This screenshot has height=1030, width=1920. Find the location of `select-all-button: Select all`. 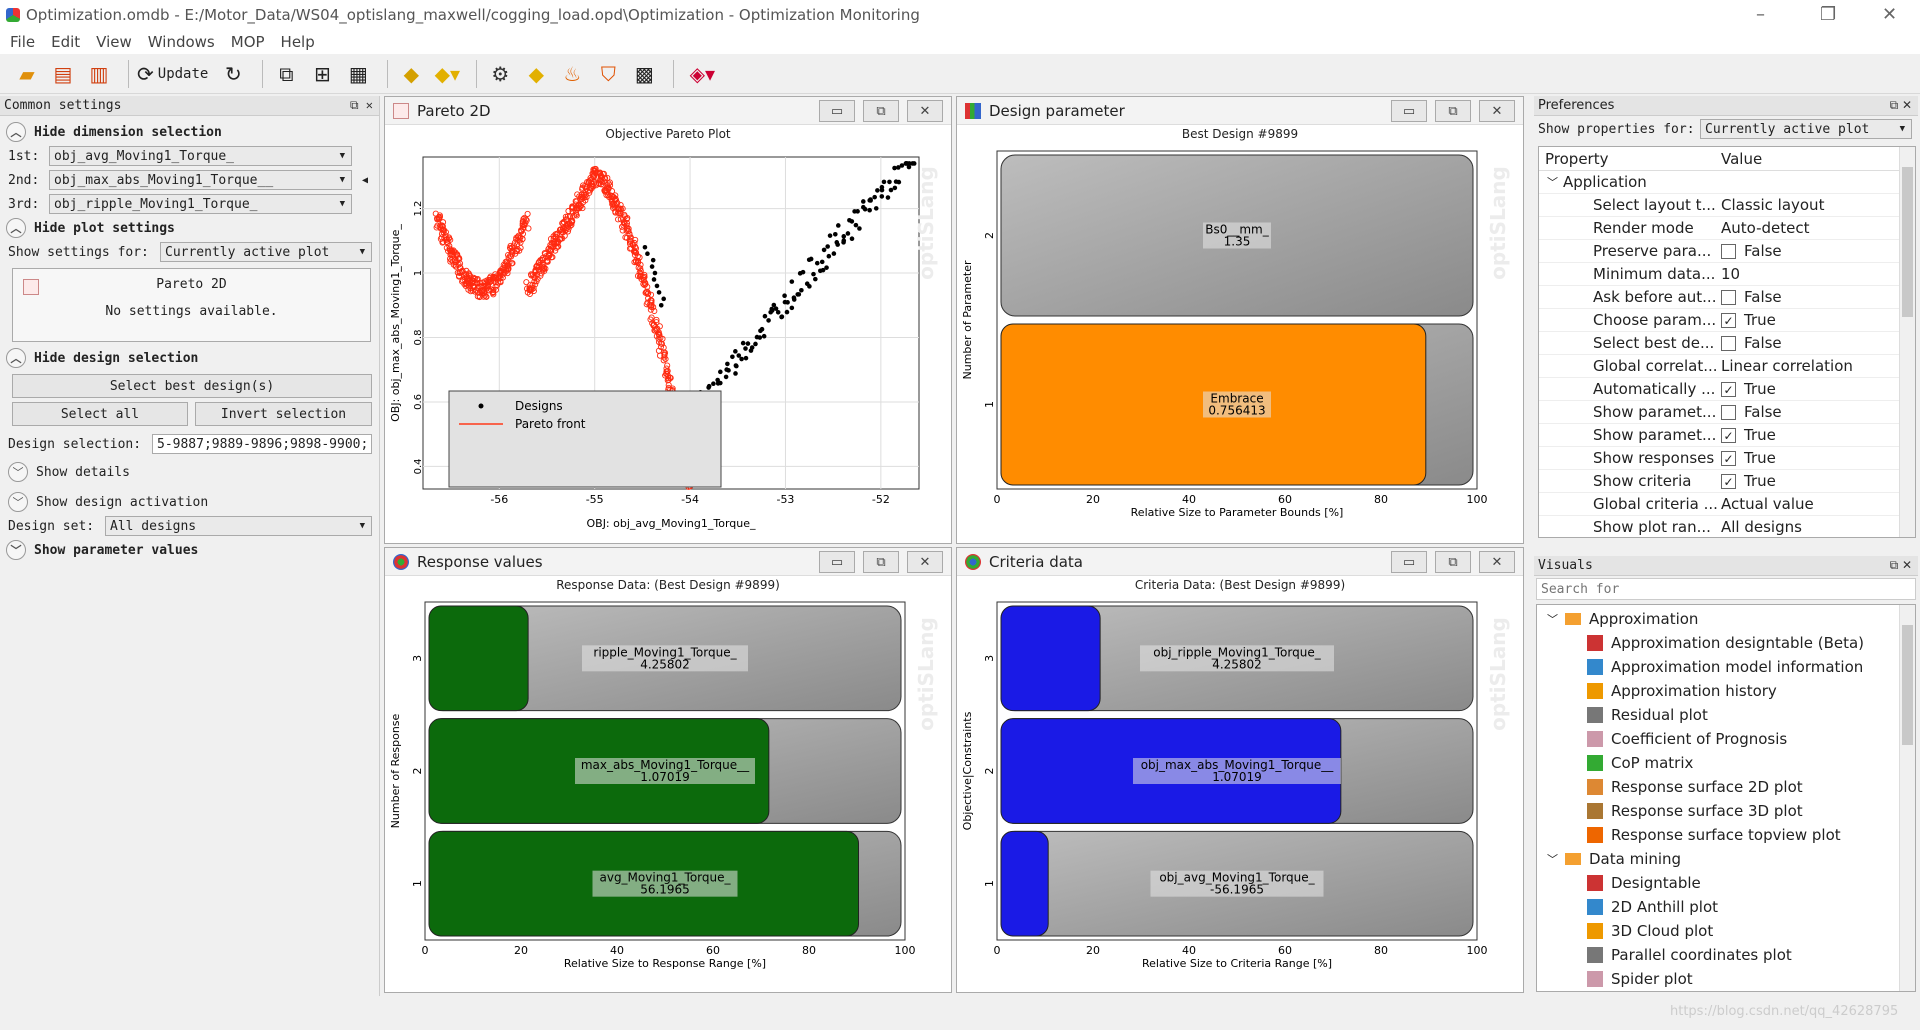

select-all-button: Select all is located at coordinates (100, 414).